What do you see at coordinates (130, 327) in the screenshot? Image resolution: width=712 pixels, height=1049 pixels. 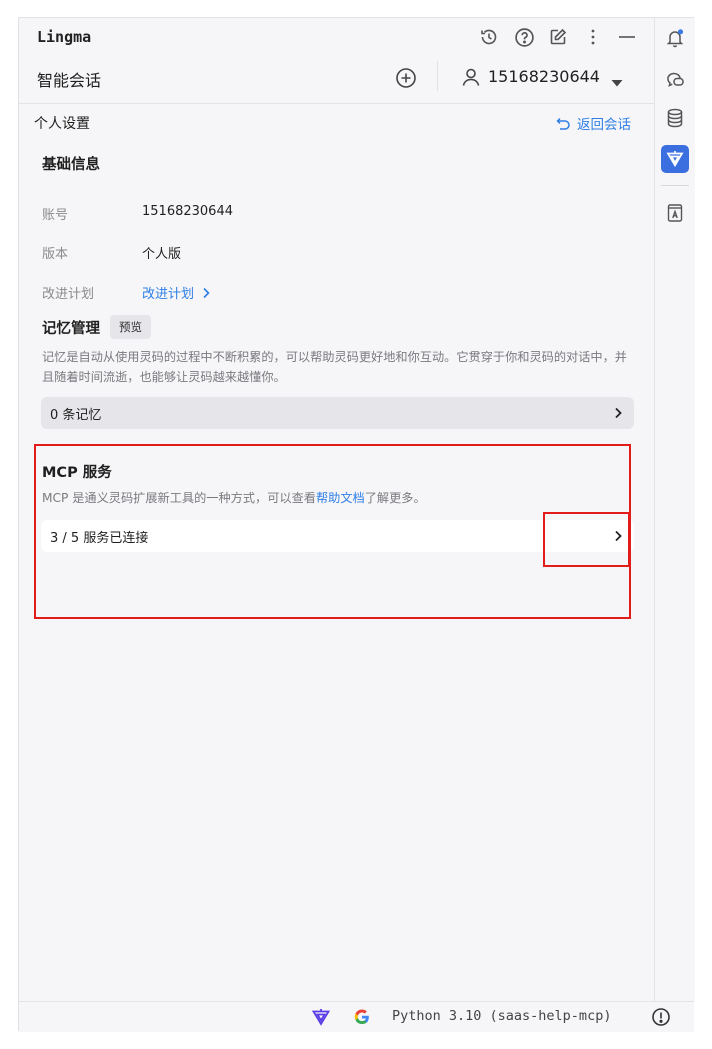 I see `preview-badge: 预览` at bounding box center [130, 327].